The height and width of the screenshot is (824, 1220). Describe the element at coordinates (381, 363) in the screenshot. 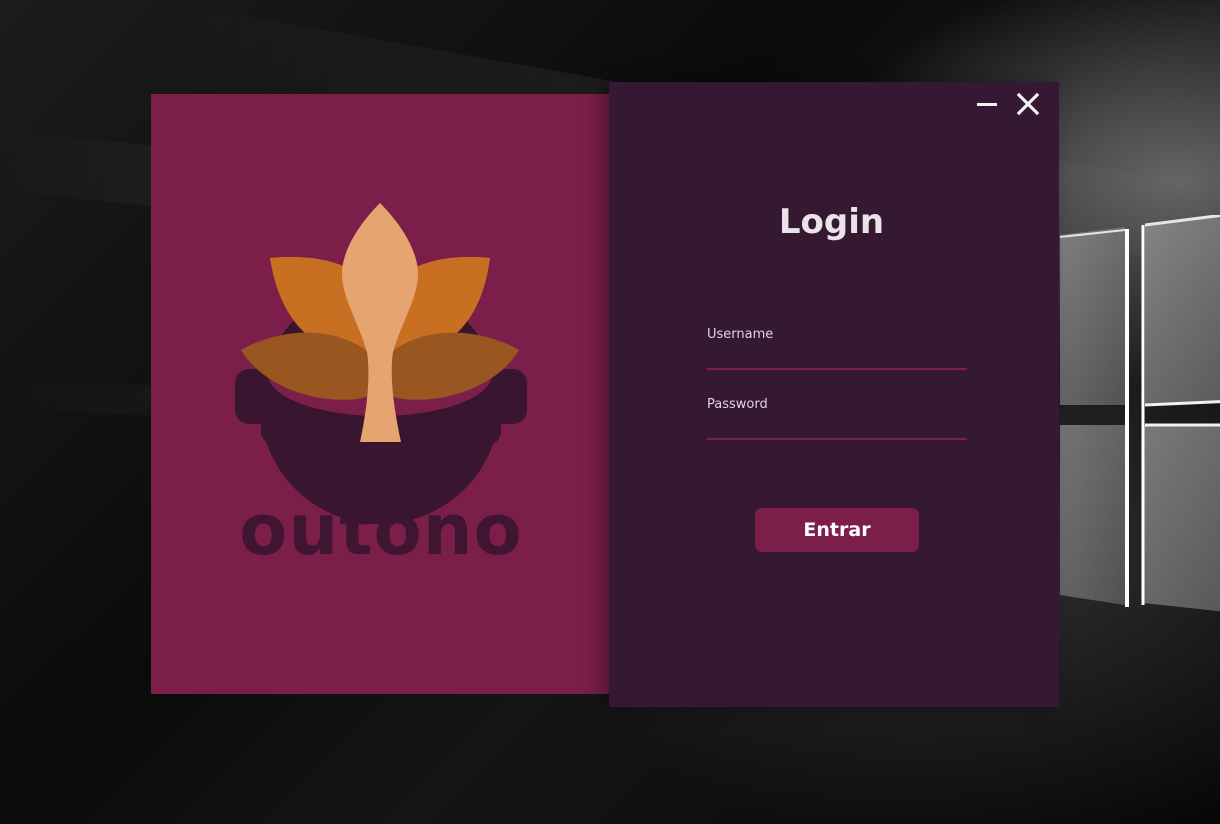

I see `autumn-leaf-gear-logo-icon` at that location.